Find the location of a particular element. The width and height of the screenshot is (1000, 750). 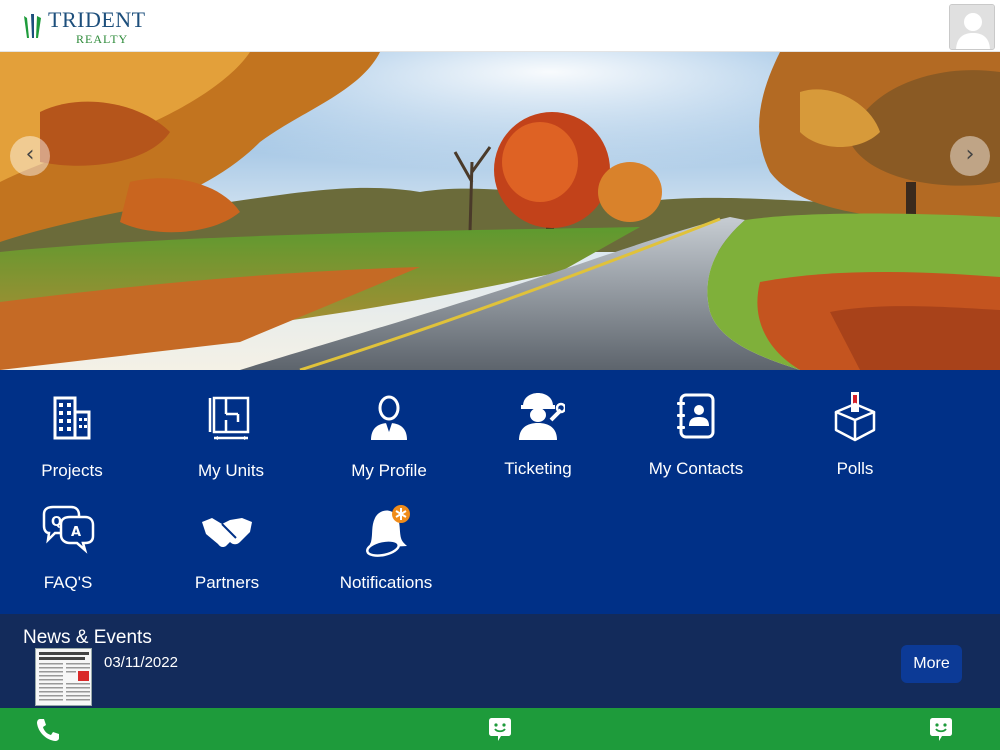

menu-item-label: Projects is located at coordinates (72, 470).